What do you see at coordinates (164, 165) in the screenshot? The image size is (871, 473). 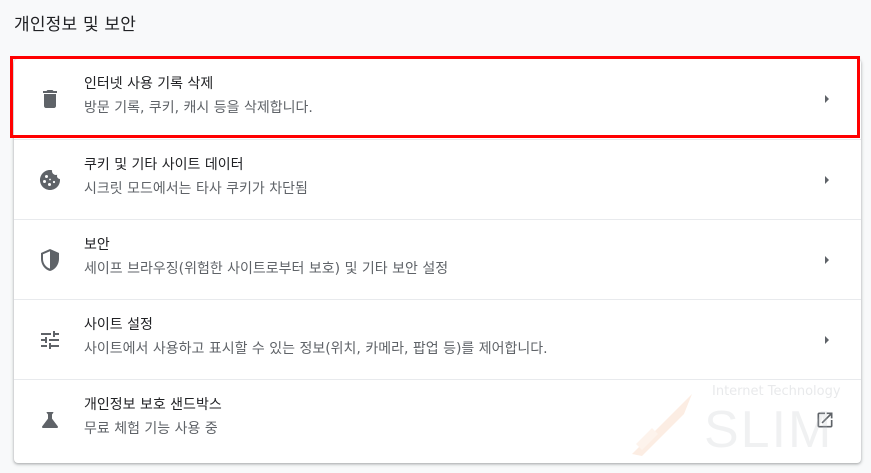 I see `row-label: 쿠키 및 기타 사이트 데이터` at bounding box center [164, 165].